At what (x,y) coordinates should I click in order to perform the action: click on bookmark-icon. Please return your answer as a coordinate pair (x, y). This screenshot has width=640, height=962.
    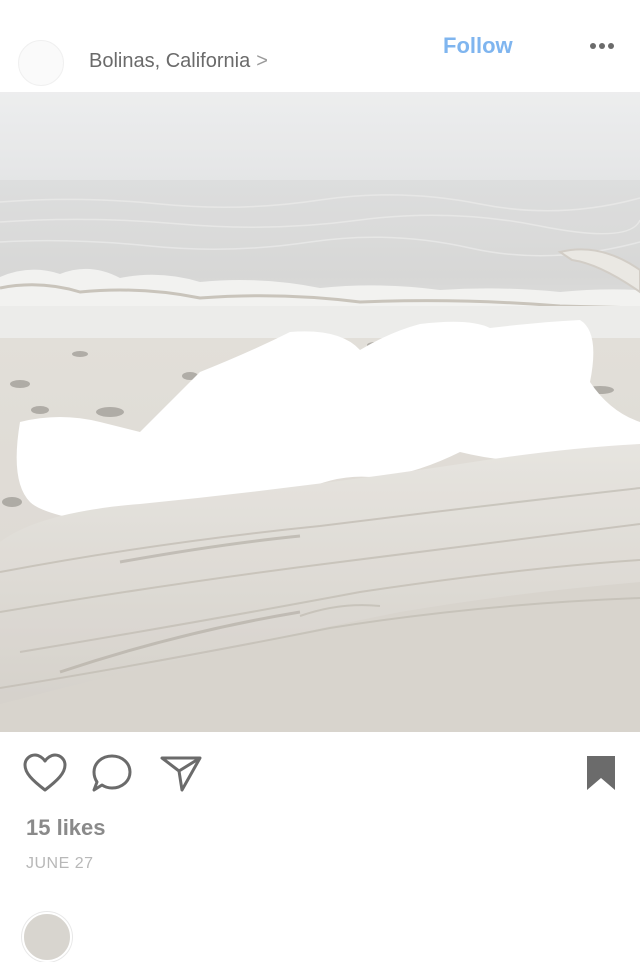
    Looking at the image, I should click on (601, 774).